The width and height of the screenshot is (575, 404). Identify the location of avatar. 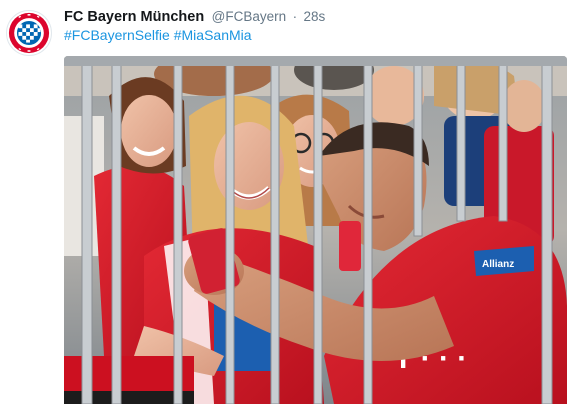
(29, 33).